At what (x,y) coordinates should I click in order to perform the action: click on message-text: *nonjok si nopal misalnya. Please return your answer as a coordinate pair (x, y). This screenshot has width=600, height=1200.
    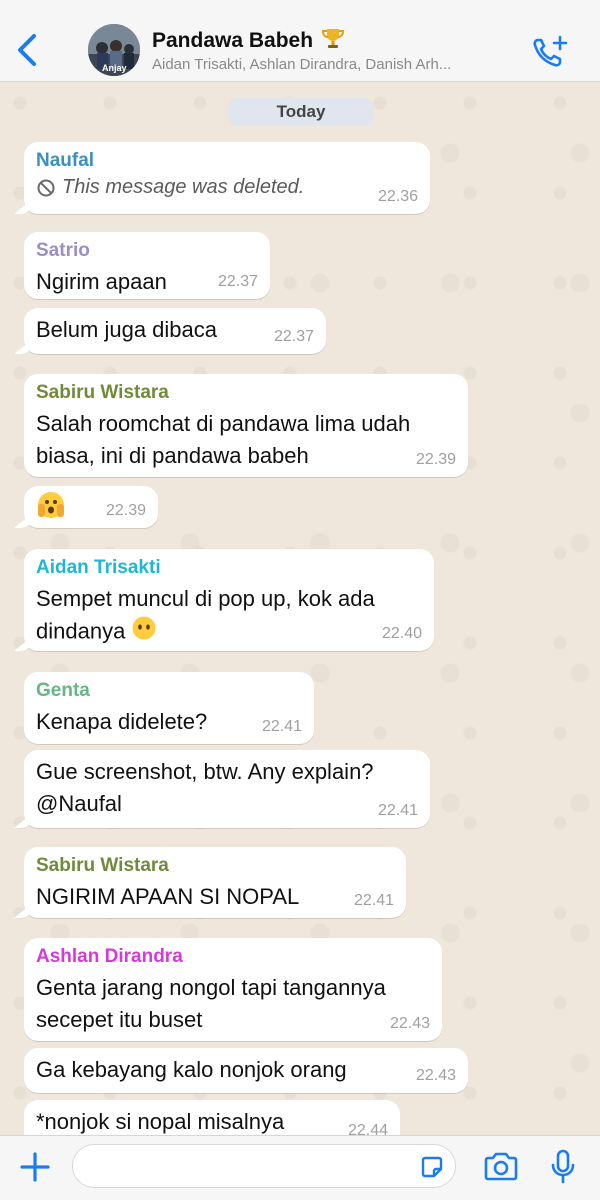
    Looking at the image, I should click on (160, 1121).